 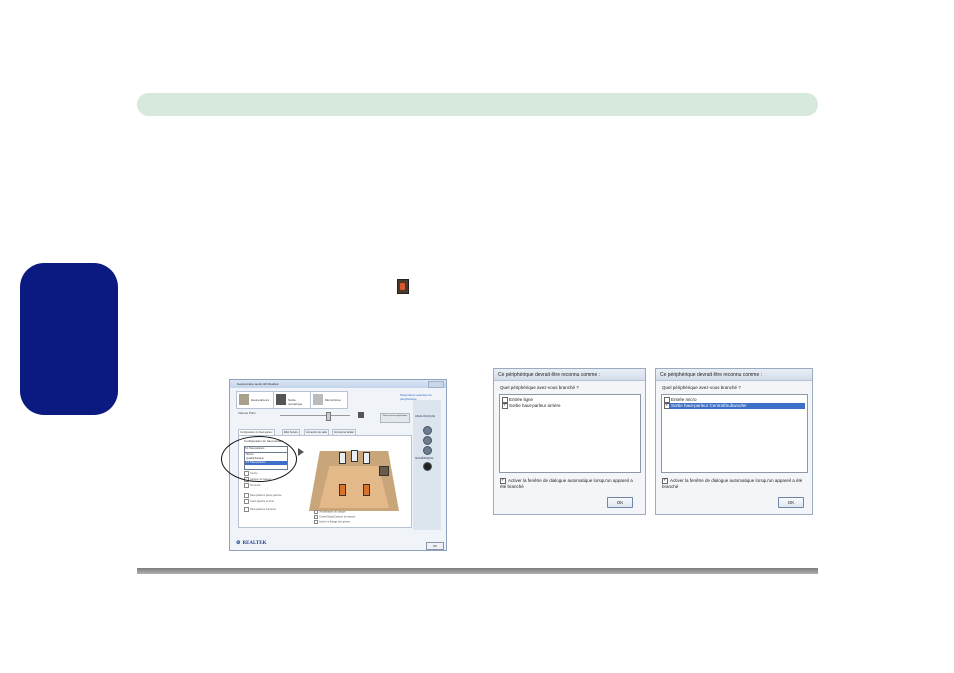 I want to click on tab-speakers: Haut-parleurs, so click(x=255, y=400).